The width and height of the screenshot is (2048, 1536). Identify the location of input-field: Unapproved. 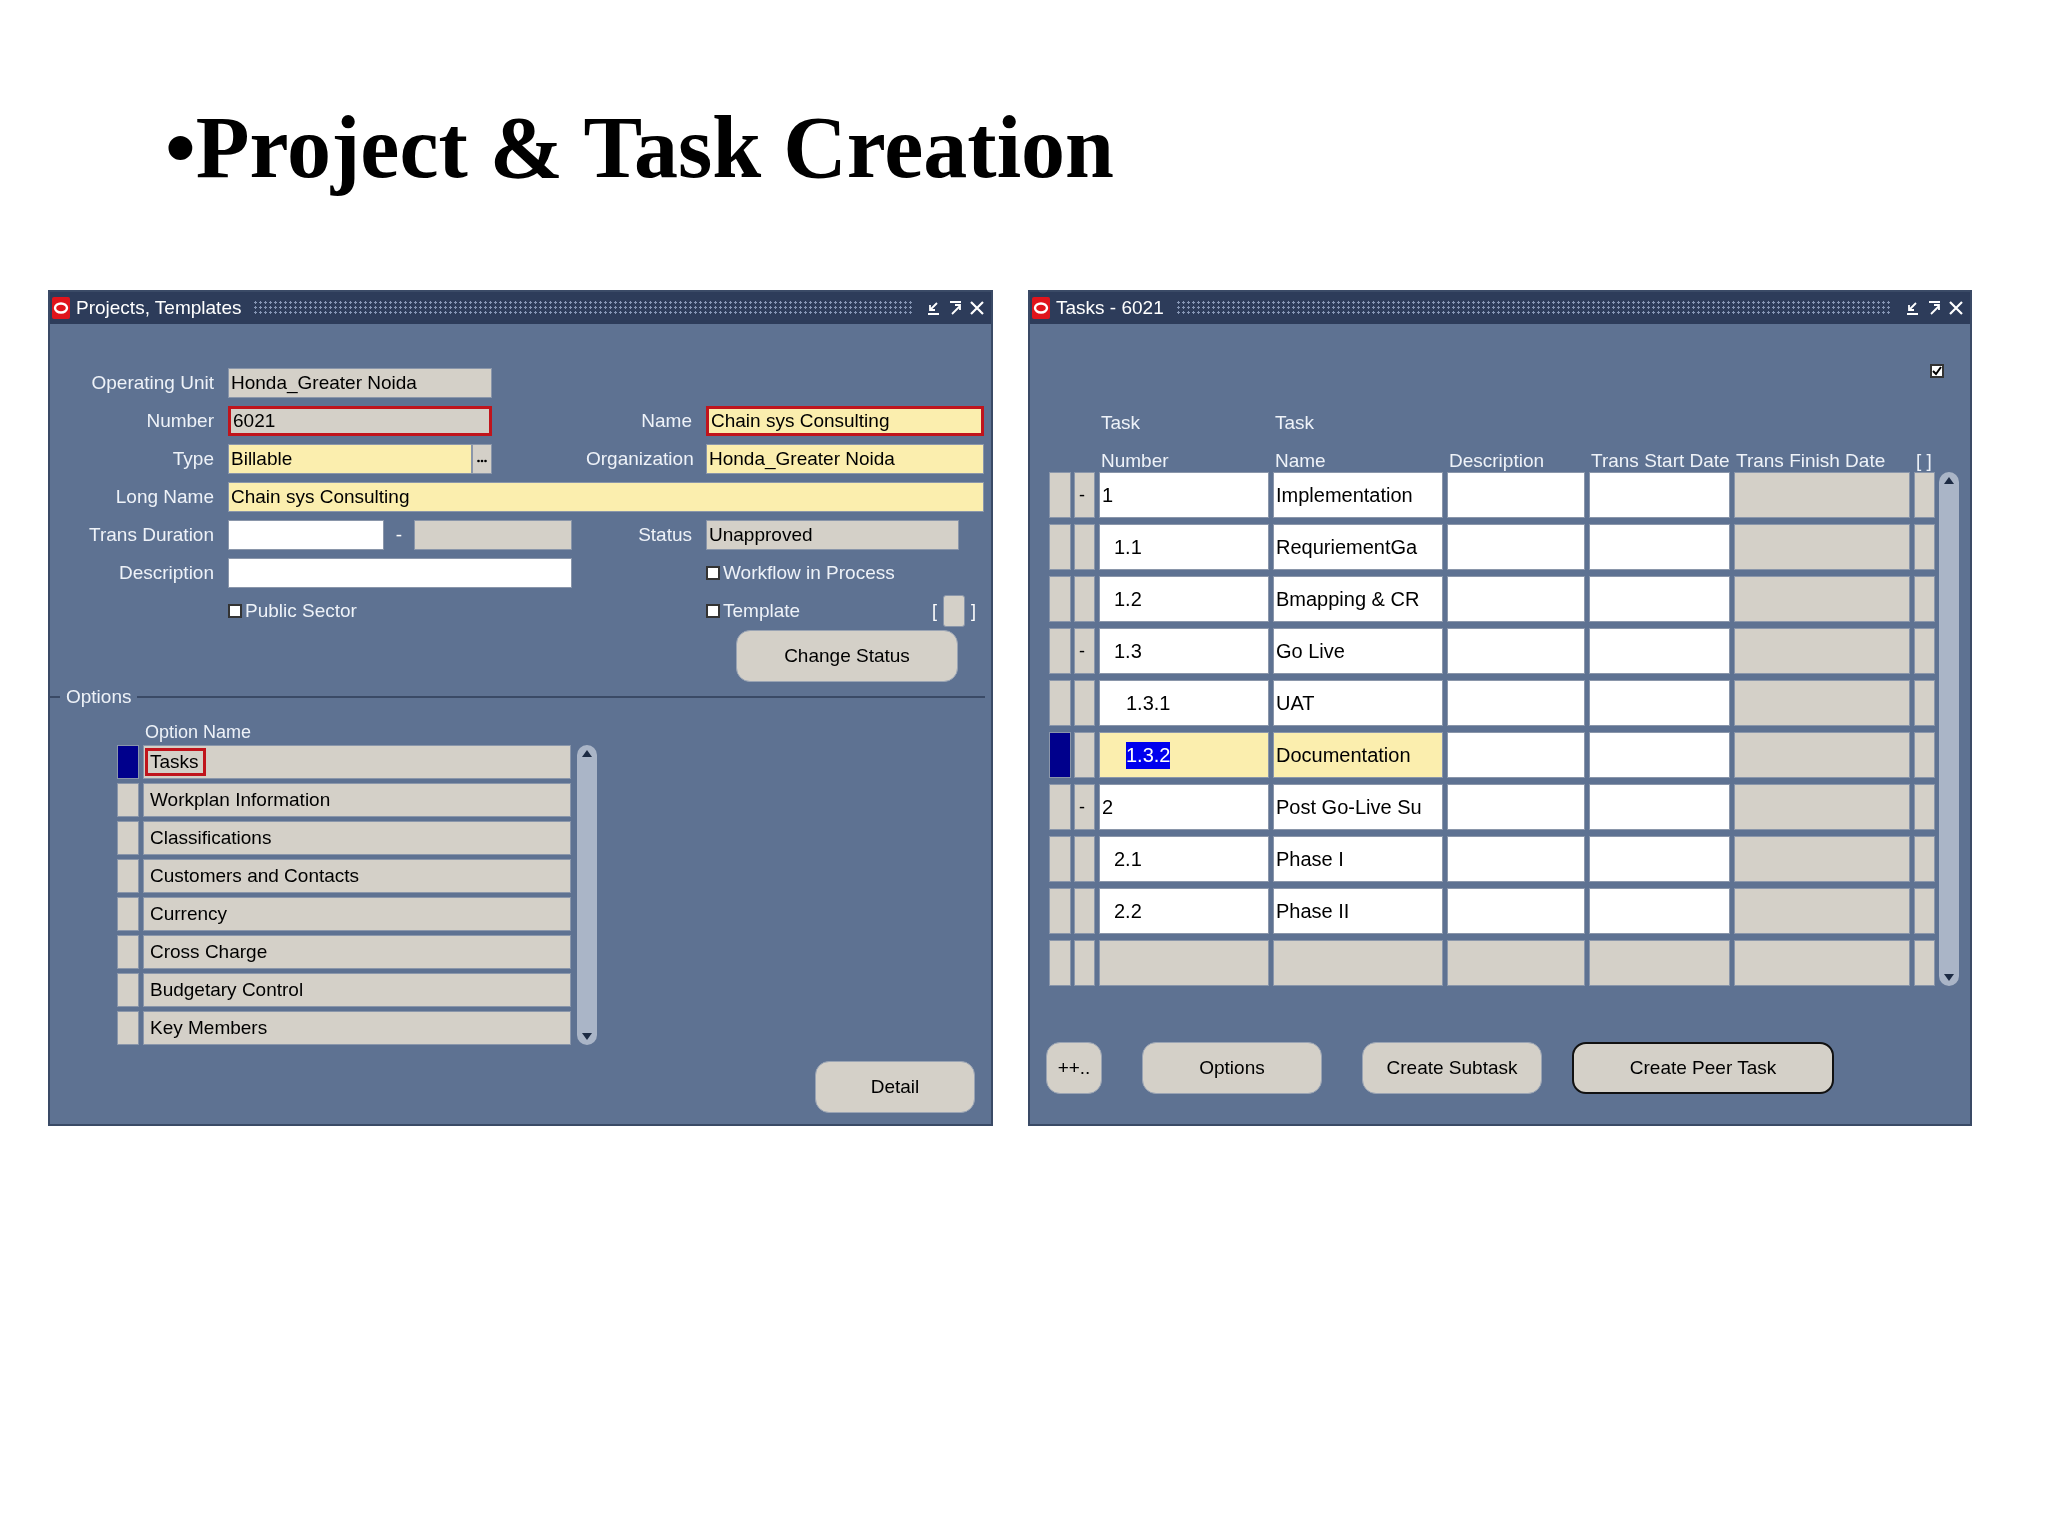
(832, 535).